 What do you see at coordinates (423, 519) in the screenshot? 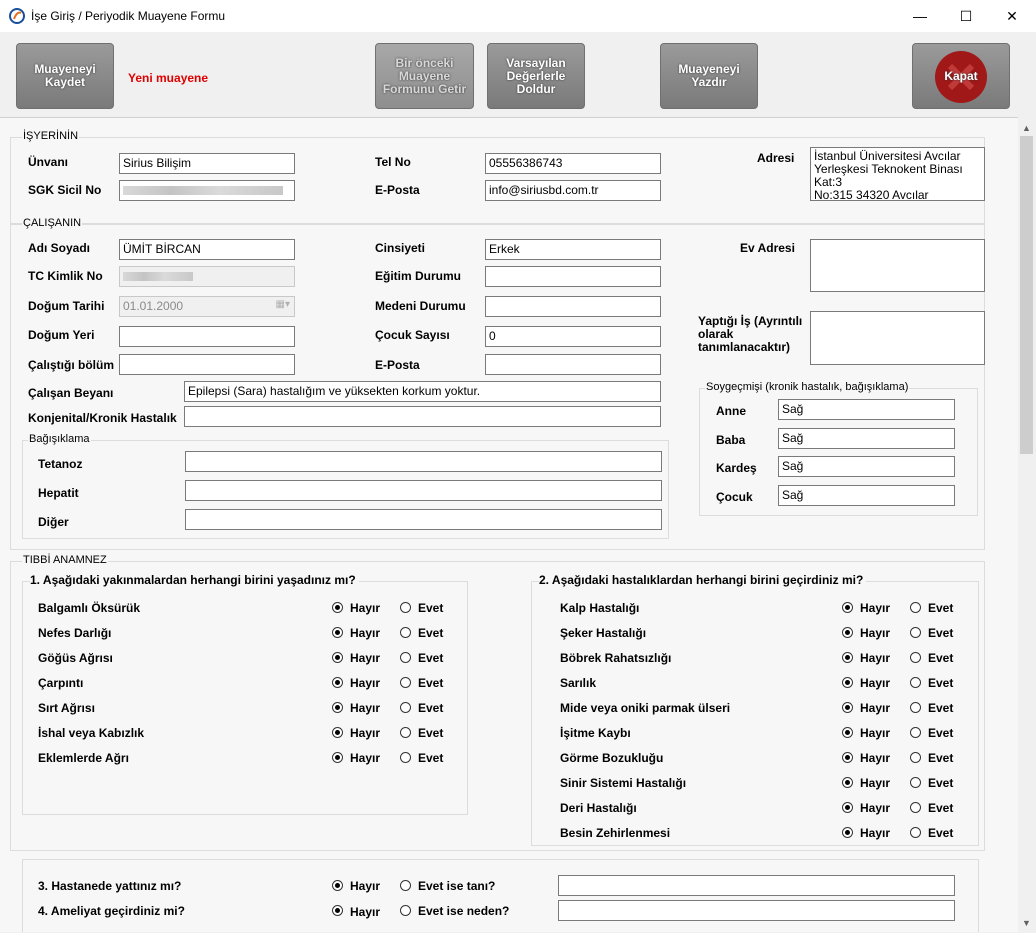
I see `other-vaccine-field` at bounding box center [423, 519].